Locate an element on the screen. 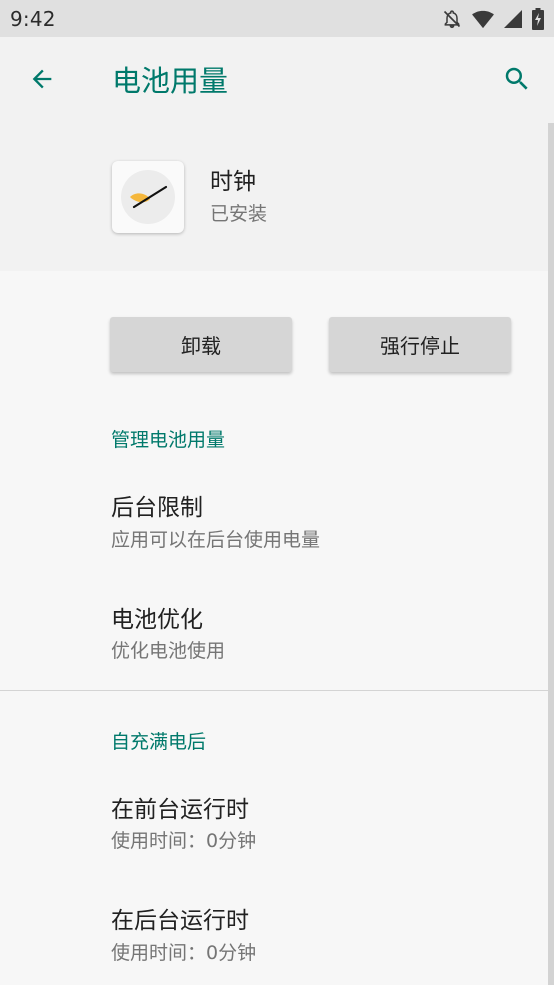 The width and height of the screenshot is (554, 985). pref-title: 后台限制 is located at coordinates (157, 508).